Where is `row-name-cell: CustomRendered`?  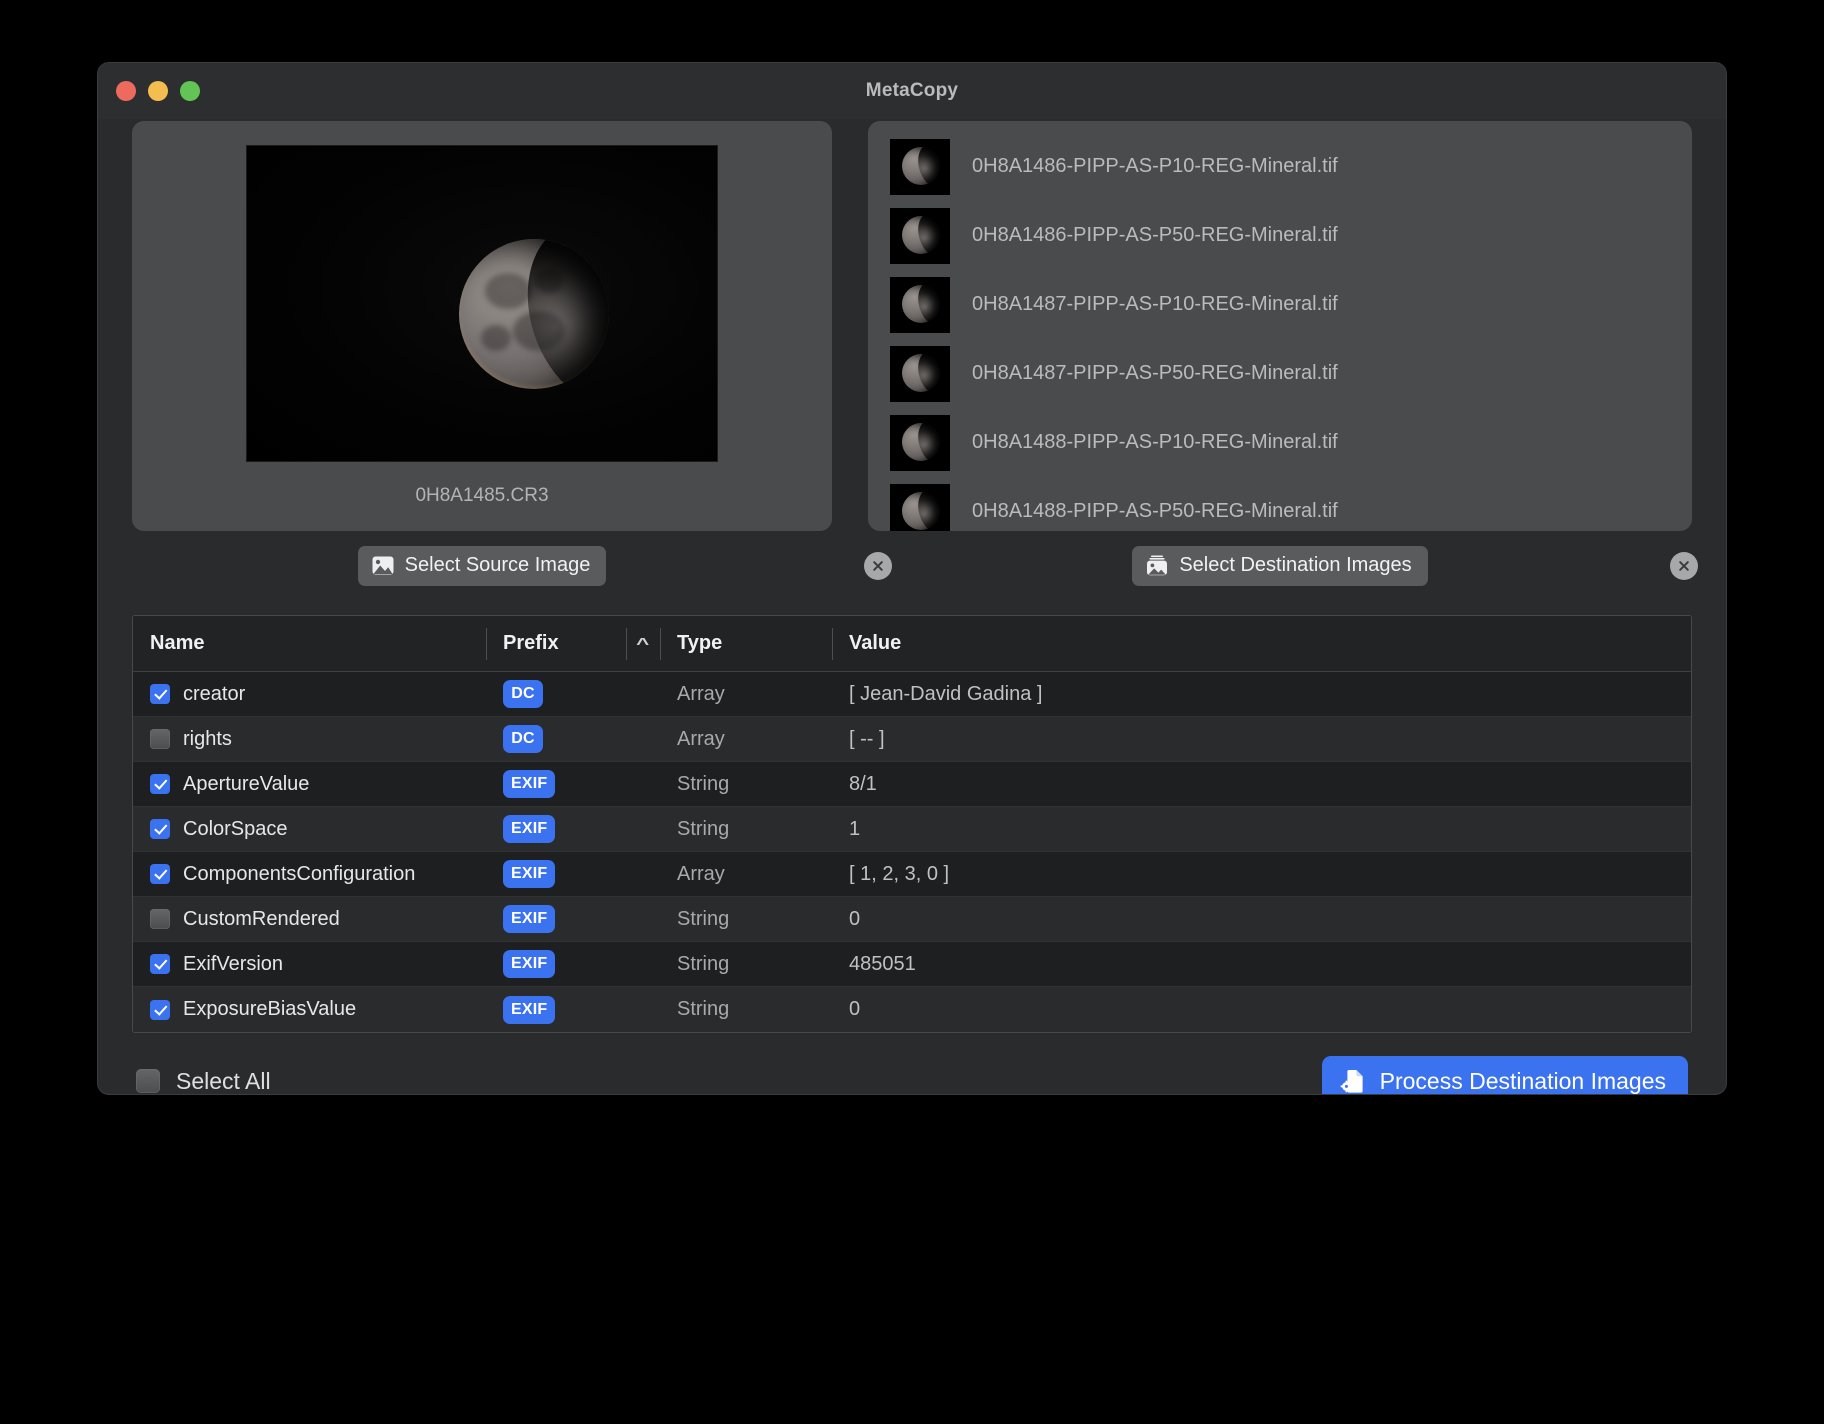 row-name-cell: CustomRendered is located at coordinates (309, 919).